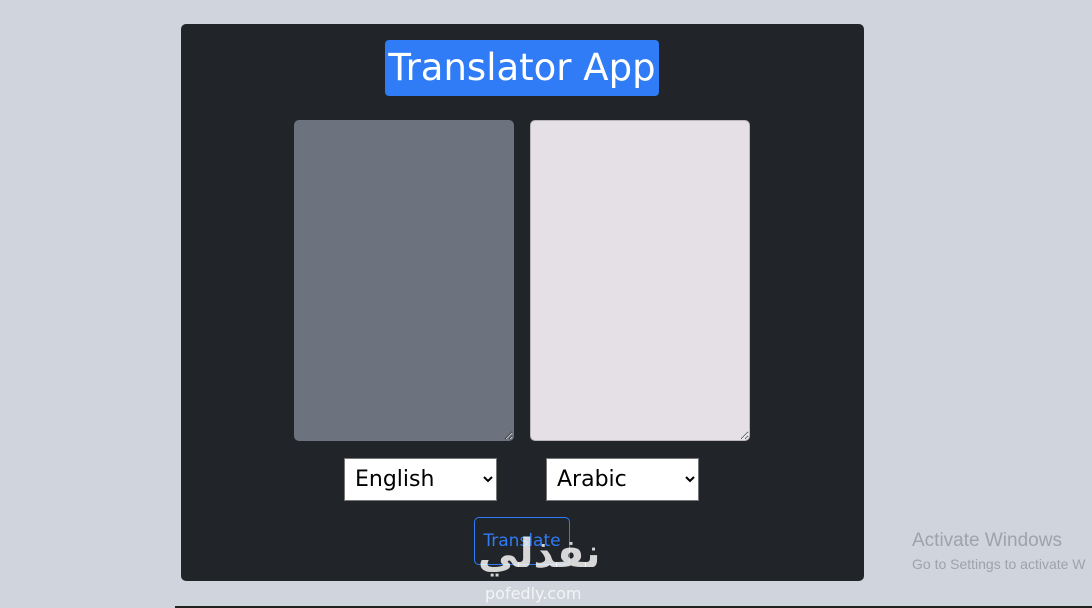  I want to click on translated-text-output, so click(640, 280).